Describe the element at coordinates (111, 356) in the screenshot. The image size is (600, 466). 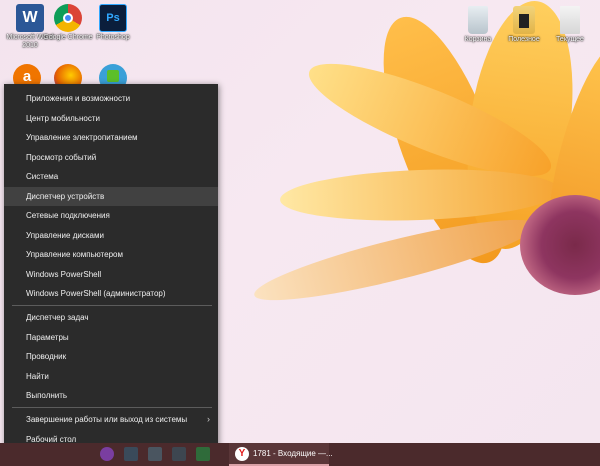
I see `menu-item-explorer: Проводник` at that location.